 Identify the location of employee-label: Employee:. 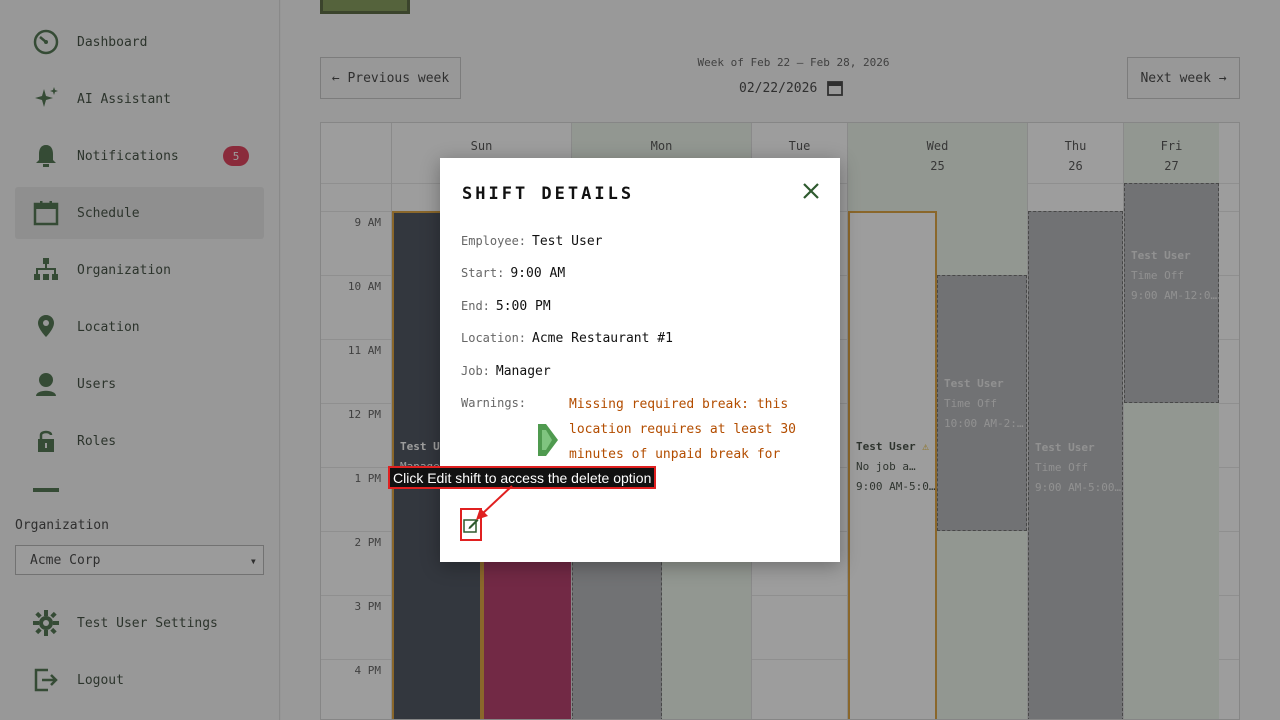
(494, 241).